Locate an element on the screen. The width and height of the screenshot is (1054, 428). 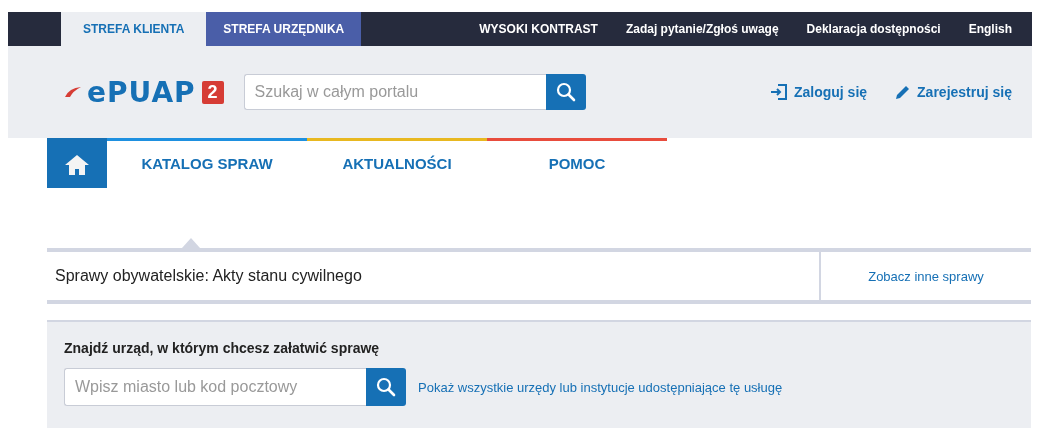
top-link: WYSOKI KONTRAST is located at coordinates (538, 29).